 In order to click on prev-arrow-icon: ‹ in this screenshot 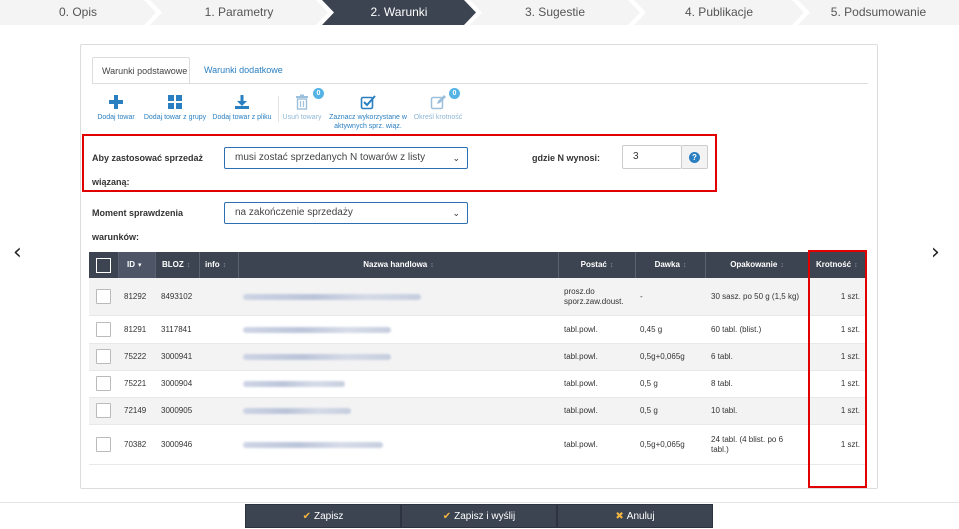, I will do `click(17, 252)`.